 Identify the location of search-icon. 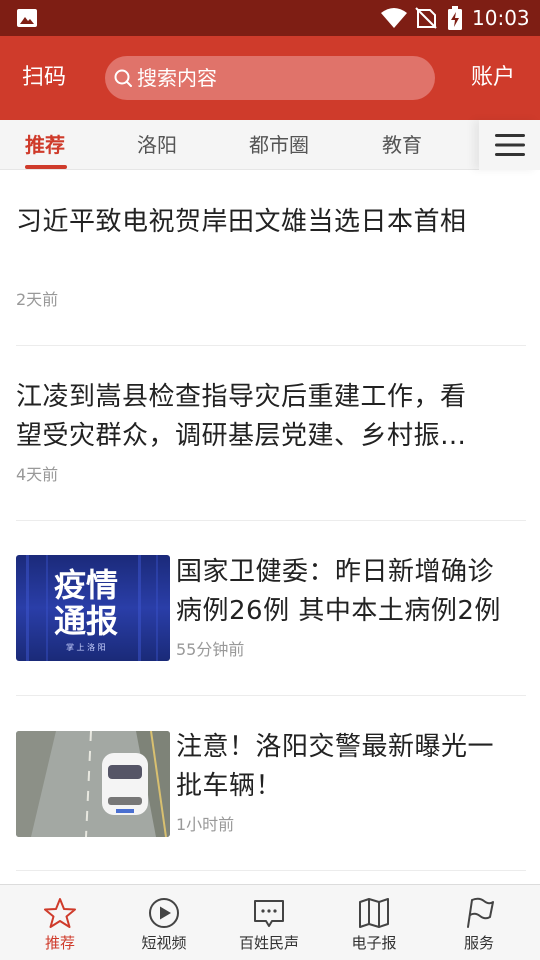
(123, 78).